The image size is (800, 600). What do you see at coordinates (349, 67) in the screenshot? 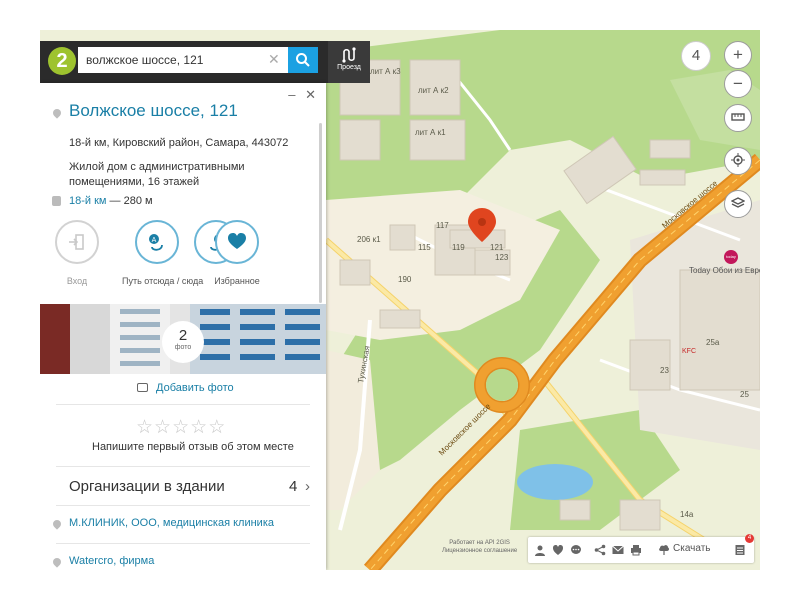
I see `route-label: Проезд` at bounding box center [349, 67].